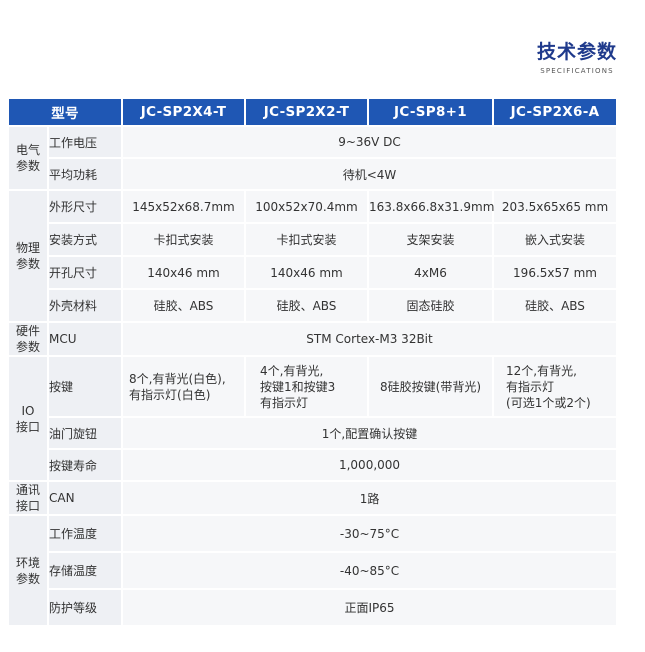  I want to click on category-physical: 物理 参数, so click(28, 256).